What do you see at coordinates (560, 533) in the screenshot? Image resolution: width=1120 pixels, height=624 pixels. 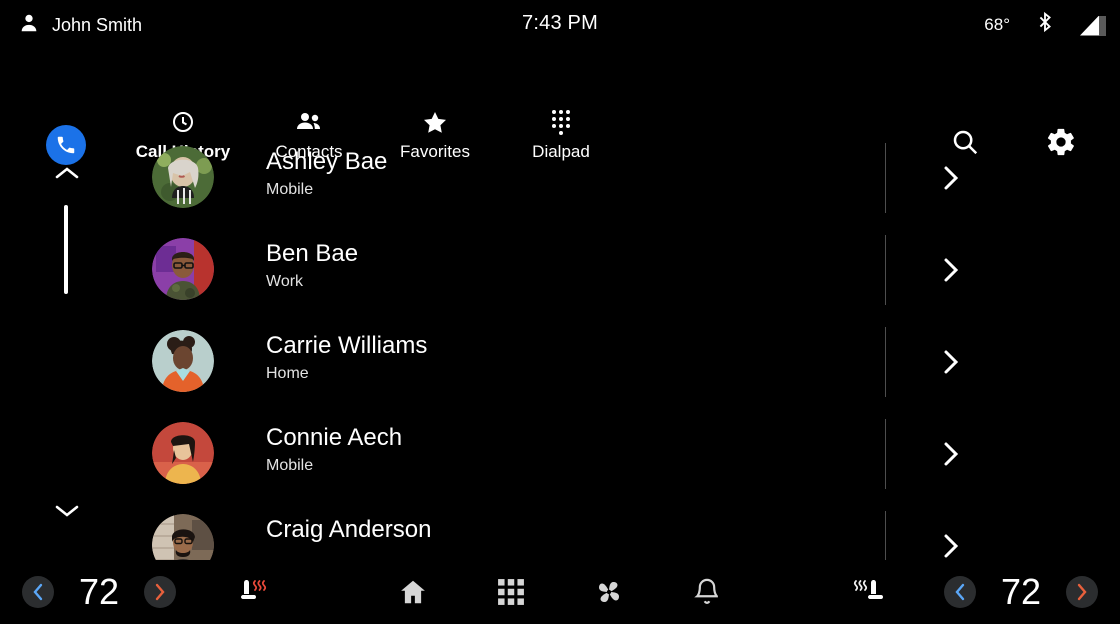 I see `list-item: Craig Anderson` at bounding box center [560, 533].